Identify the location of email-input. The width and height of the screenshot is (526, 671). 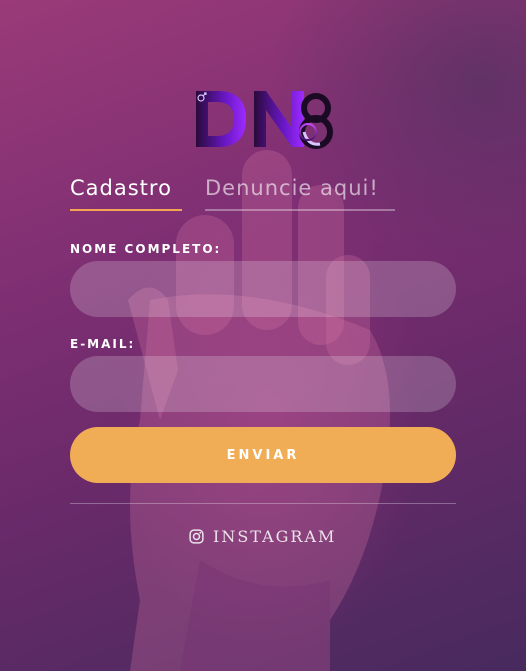
(263, 384).